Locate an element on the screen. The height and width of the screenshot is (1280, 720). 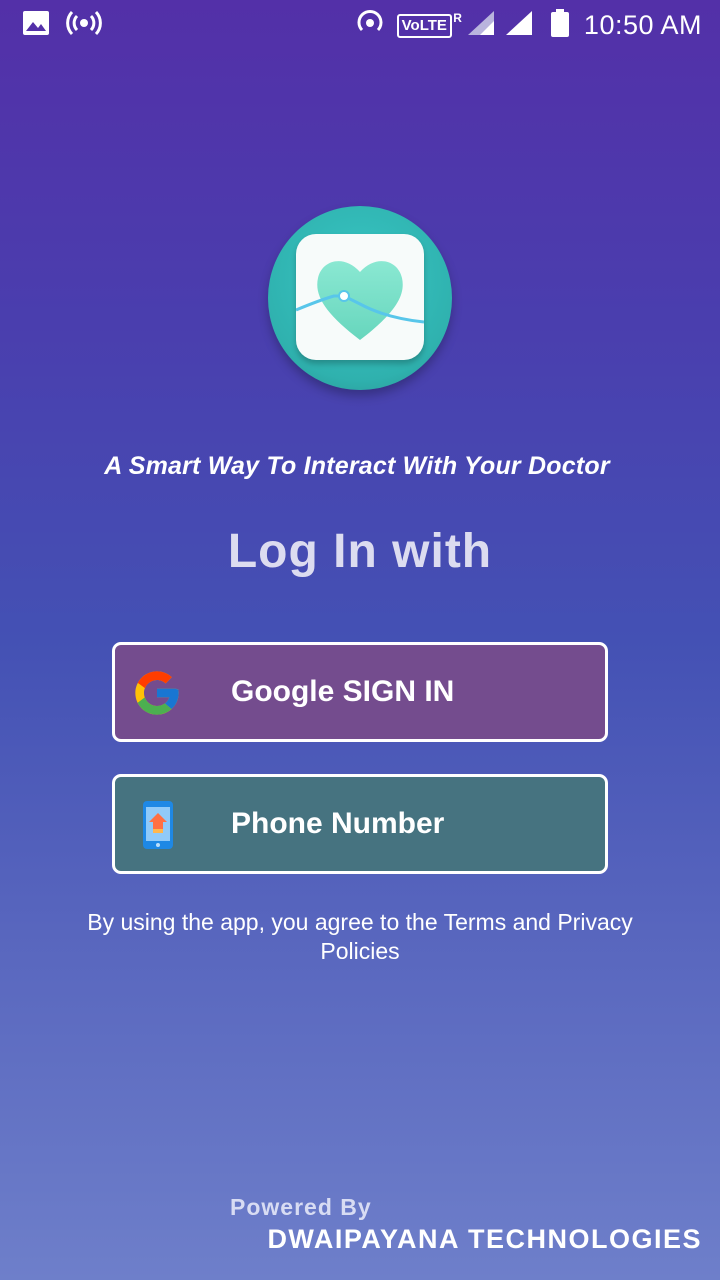
app-logo is located at coordinates (360, 298).